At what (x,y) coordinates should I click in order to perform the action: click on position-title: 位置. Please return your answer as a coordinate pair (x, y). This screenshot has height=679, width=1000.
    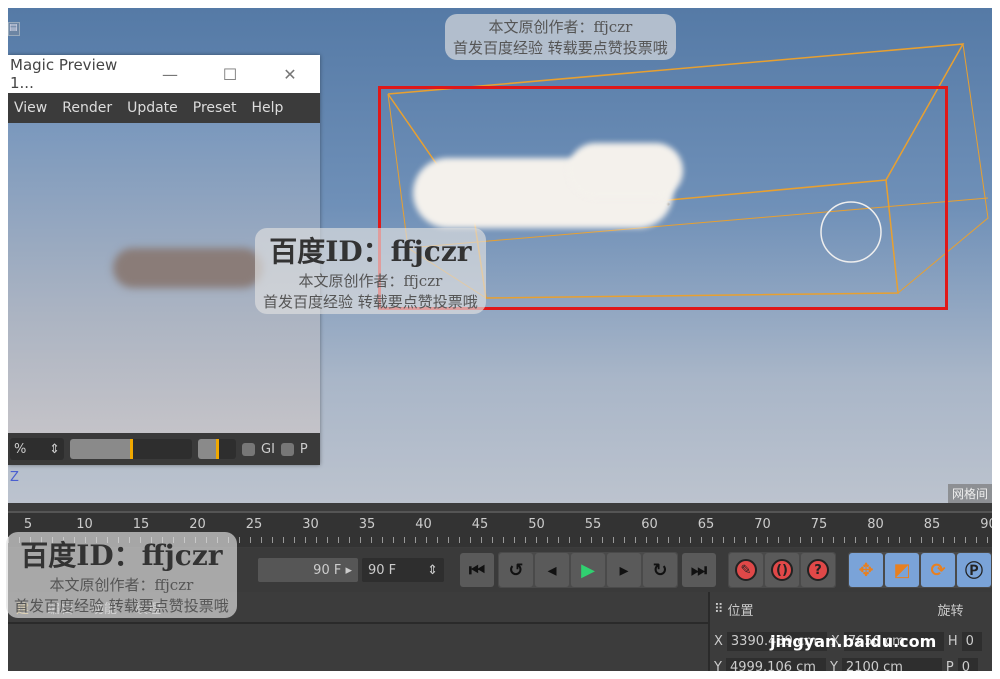
    Looking at the image, I should click on (740, 611).